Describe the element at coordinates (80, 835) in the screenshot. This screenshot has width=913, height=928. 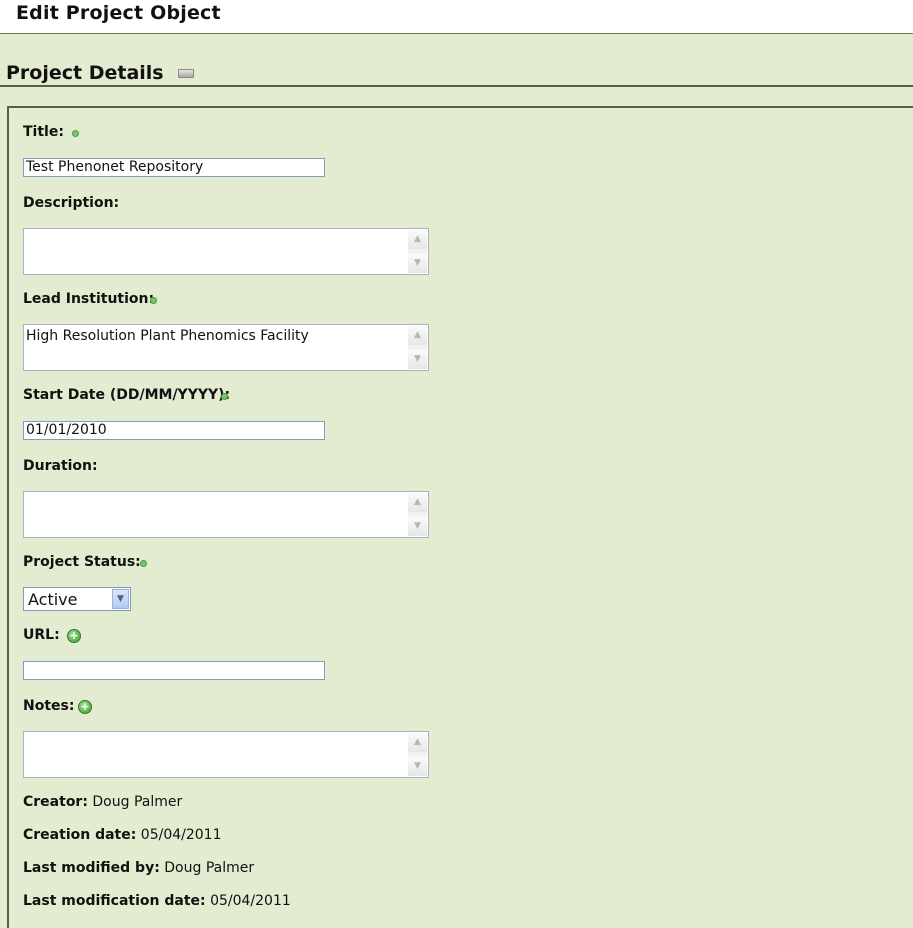
I see `creation-date-label: Creation date:` at that location.